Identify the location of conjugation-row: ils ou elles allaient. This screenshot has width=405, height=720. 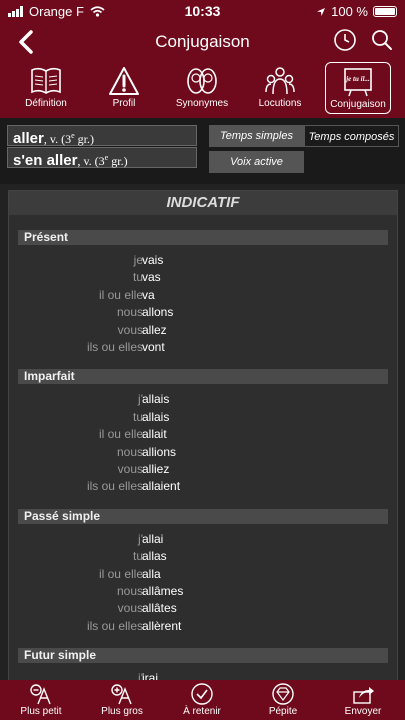
(203, 486).